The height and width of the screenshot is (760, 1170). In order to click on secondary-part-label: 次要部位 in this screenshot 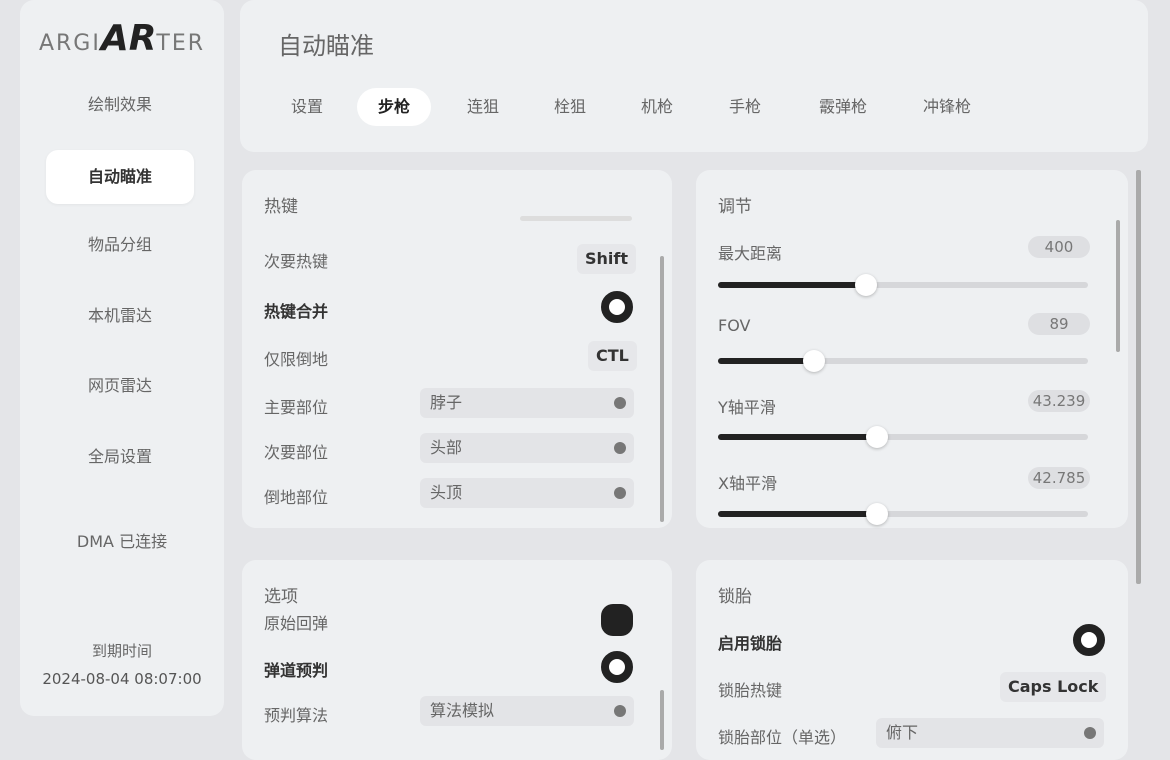, I will do `click(296, 452)`.